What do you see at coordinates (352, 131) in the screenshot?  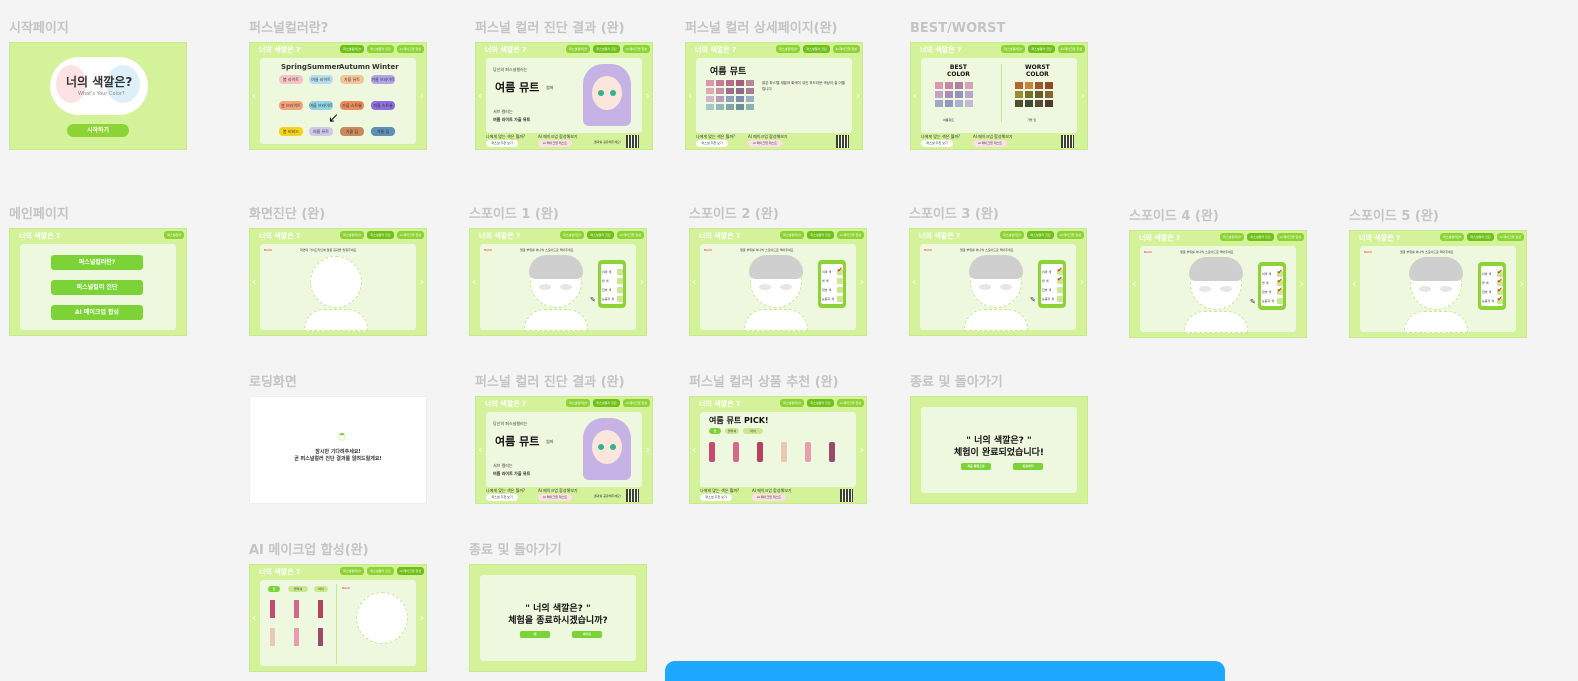 I see `chip-autumn-deep: 가을 딥` at bounding box center [352, 131].